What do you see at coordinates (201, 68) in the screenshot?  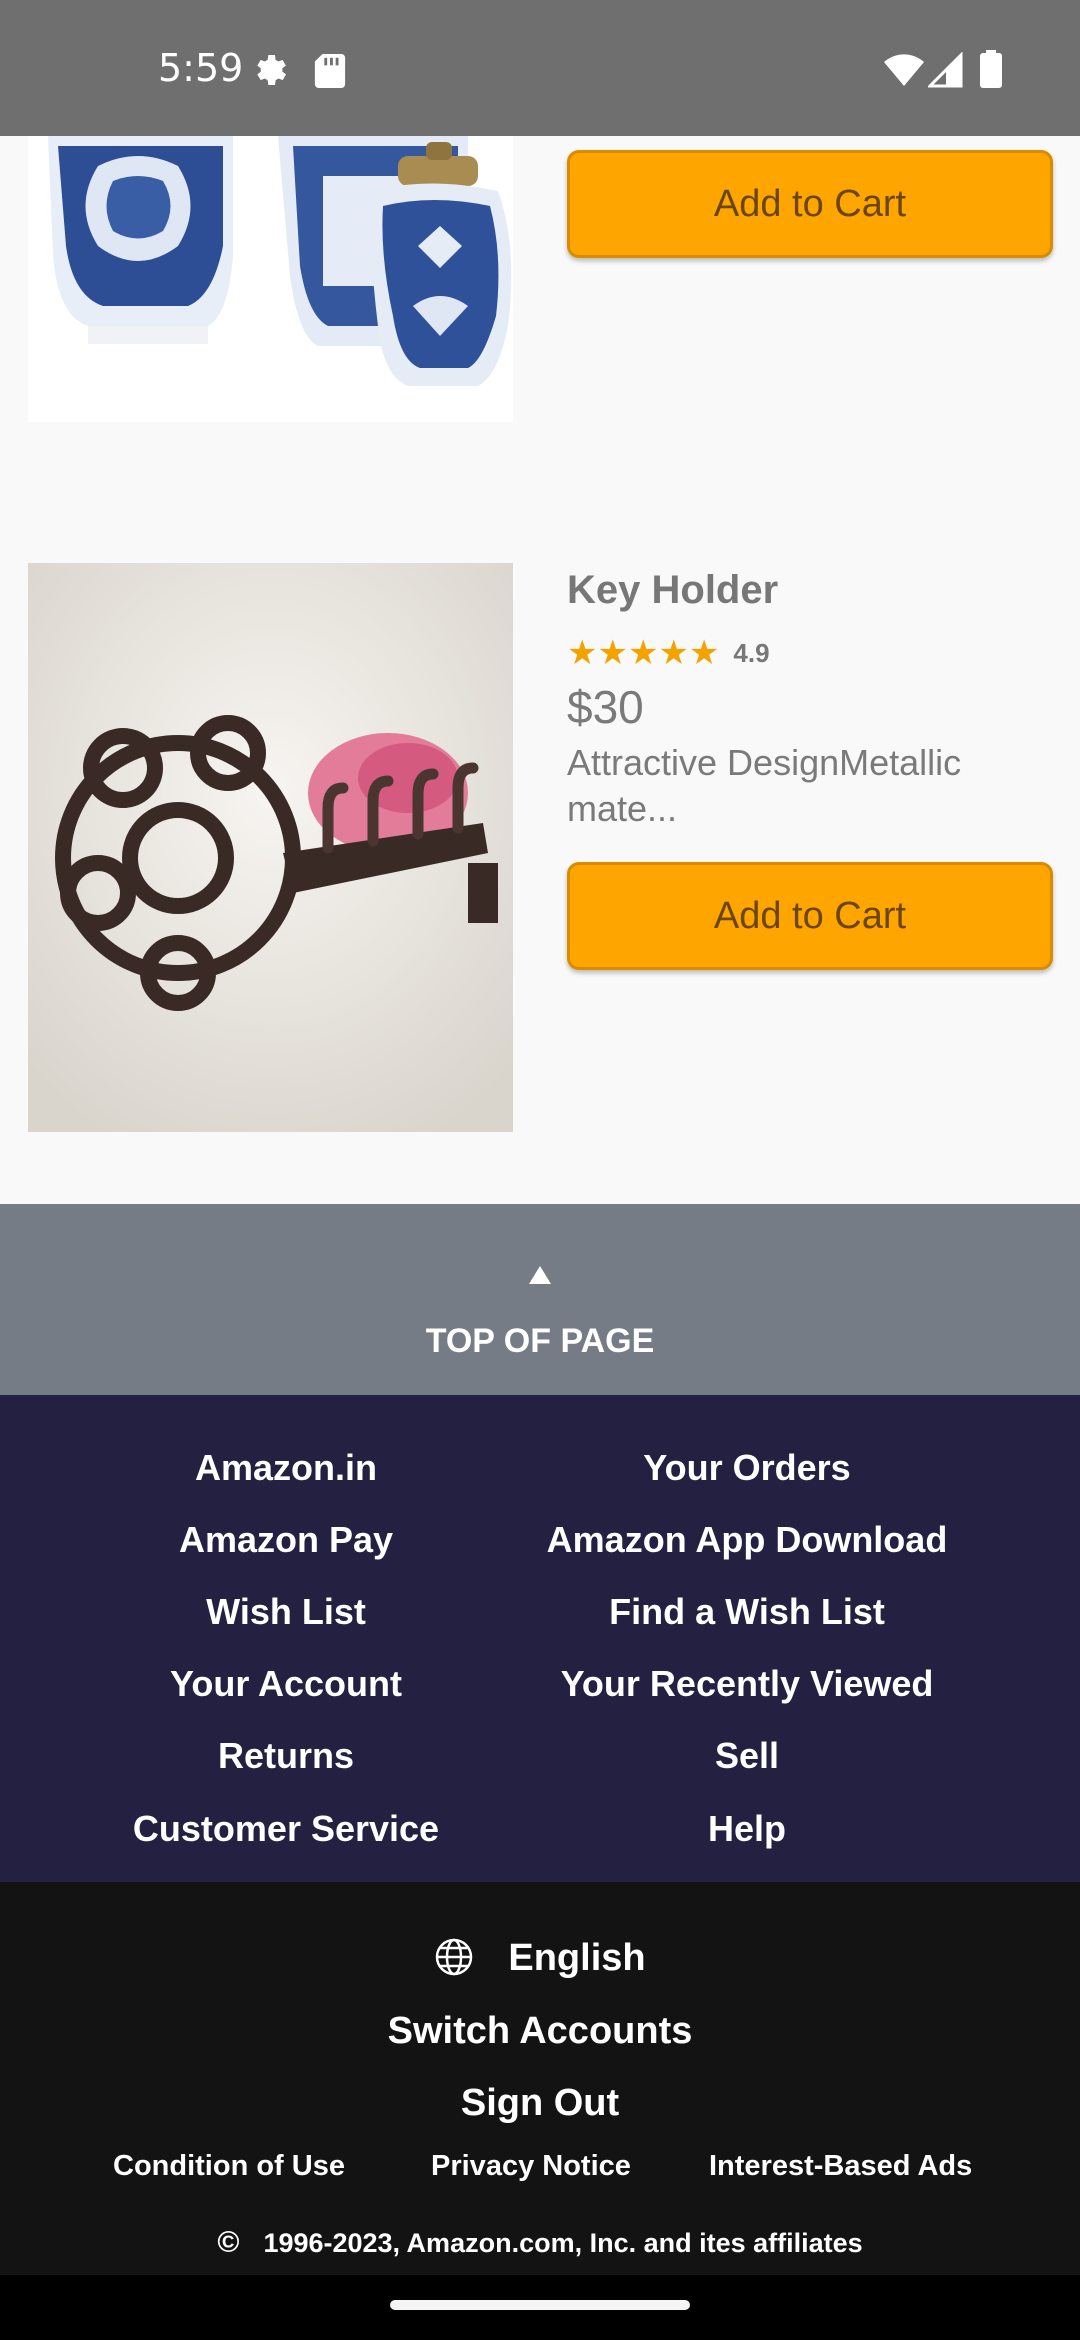 I see `status-time: 5:59` at bounding box center [201, 68].